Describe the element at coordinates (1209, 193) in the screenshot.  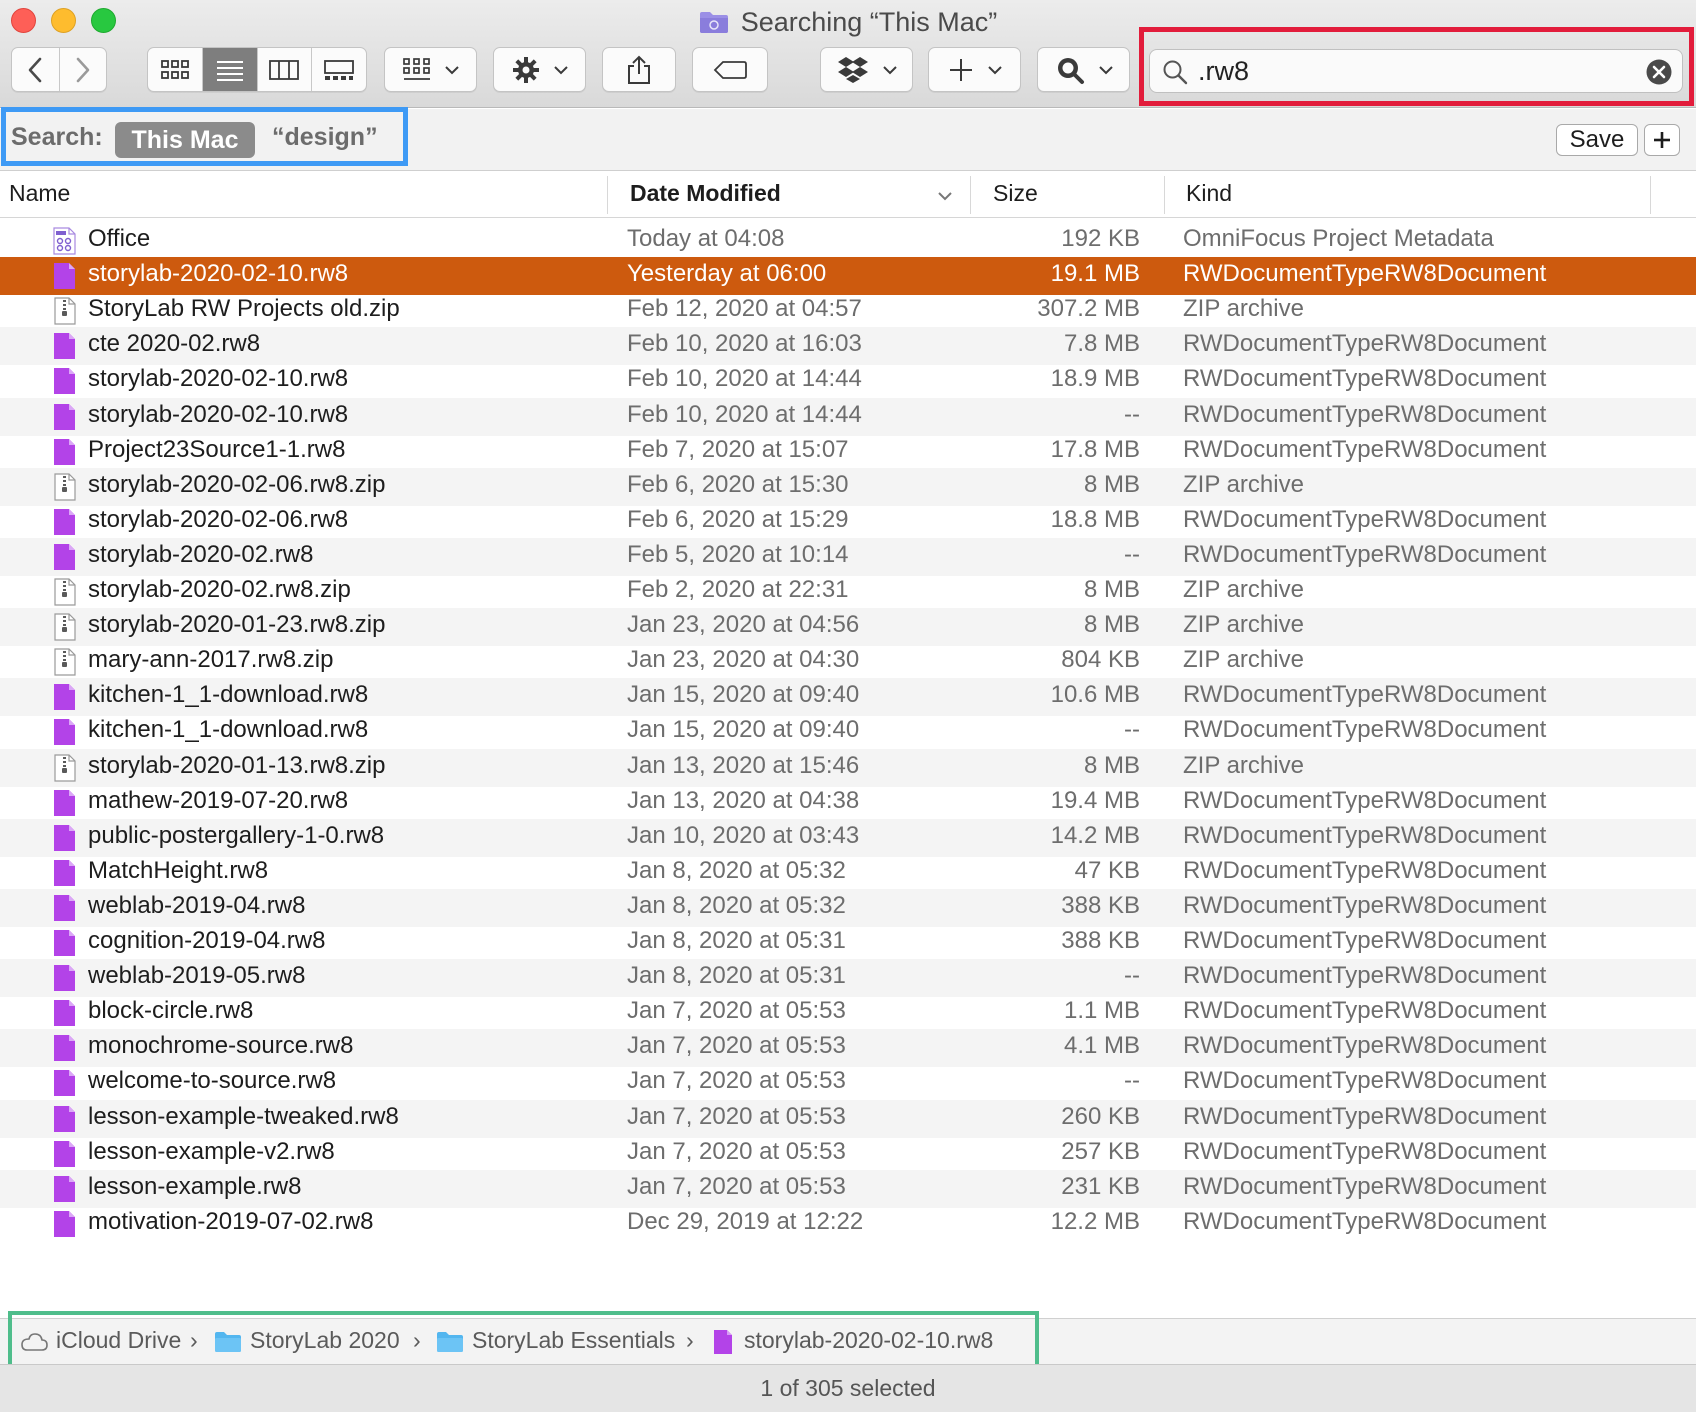
I see `column-kind-header: Kind` at that location.